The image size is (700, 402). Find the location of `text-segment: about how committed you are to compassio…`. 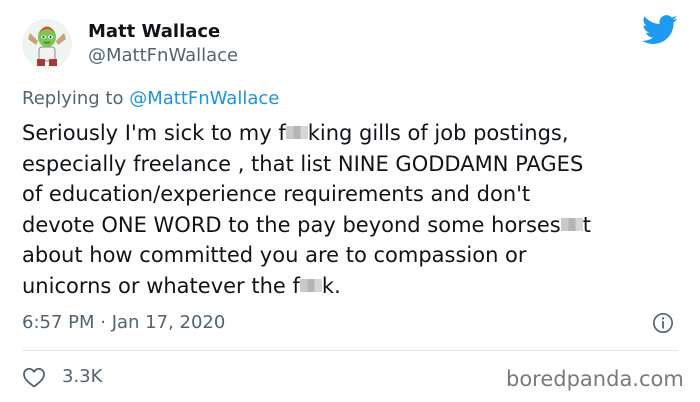

text-segment: about how committed you are to compassio… is located at coordinates (274, 255).